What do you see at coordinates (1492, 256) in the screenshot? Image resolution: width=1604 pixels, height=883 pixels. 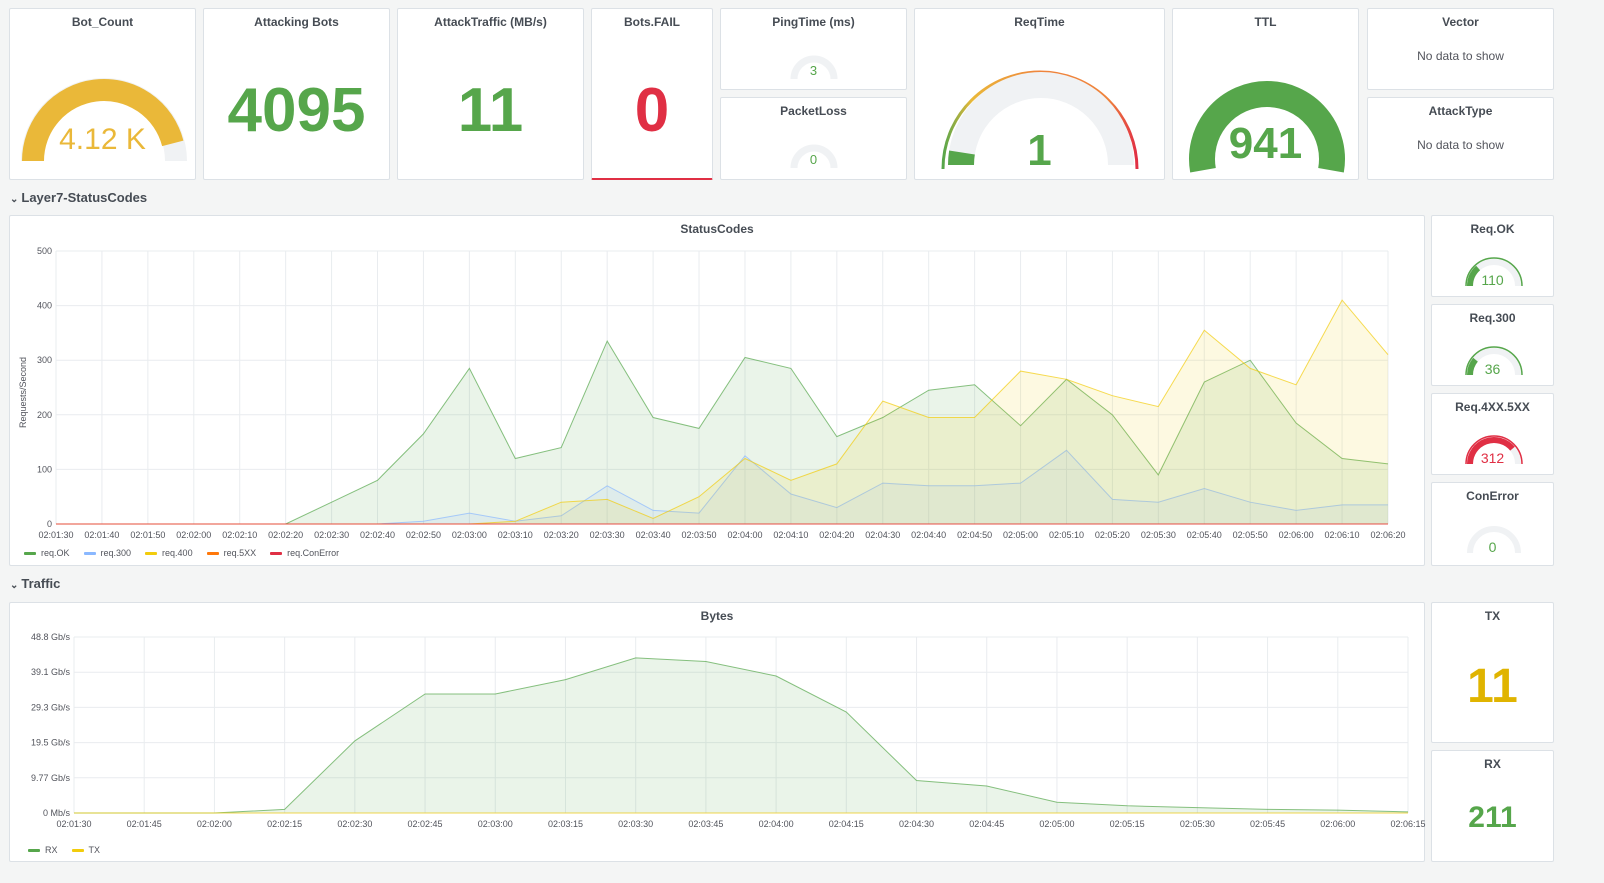 I see `req-ok-panel: Req.OK 110` at bounding box center [1492, 256].